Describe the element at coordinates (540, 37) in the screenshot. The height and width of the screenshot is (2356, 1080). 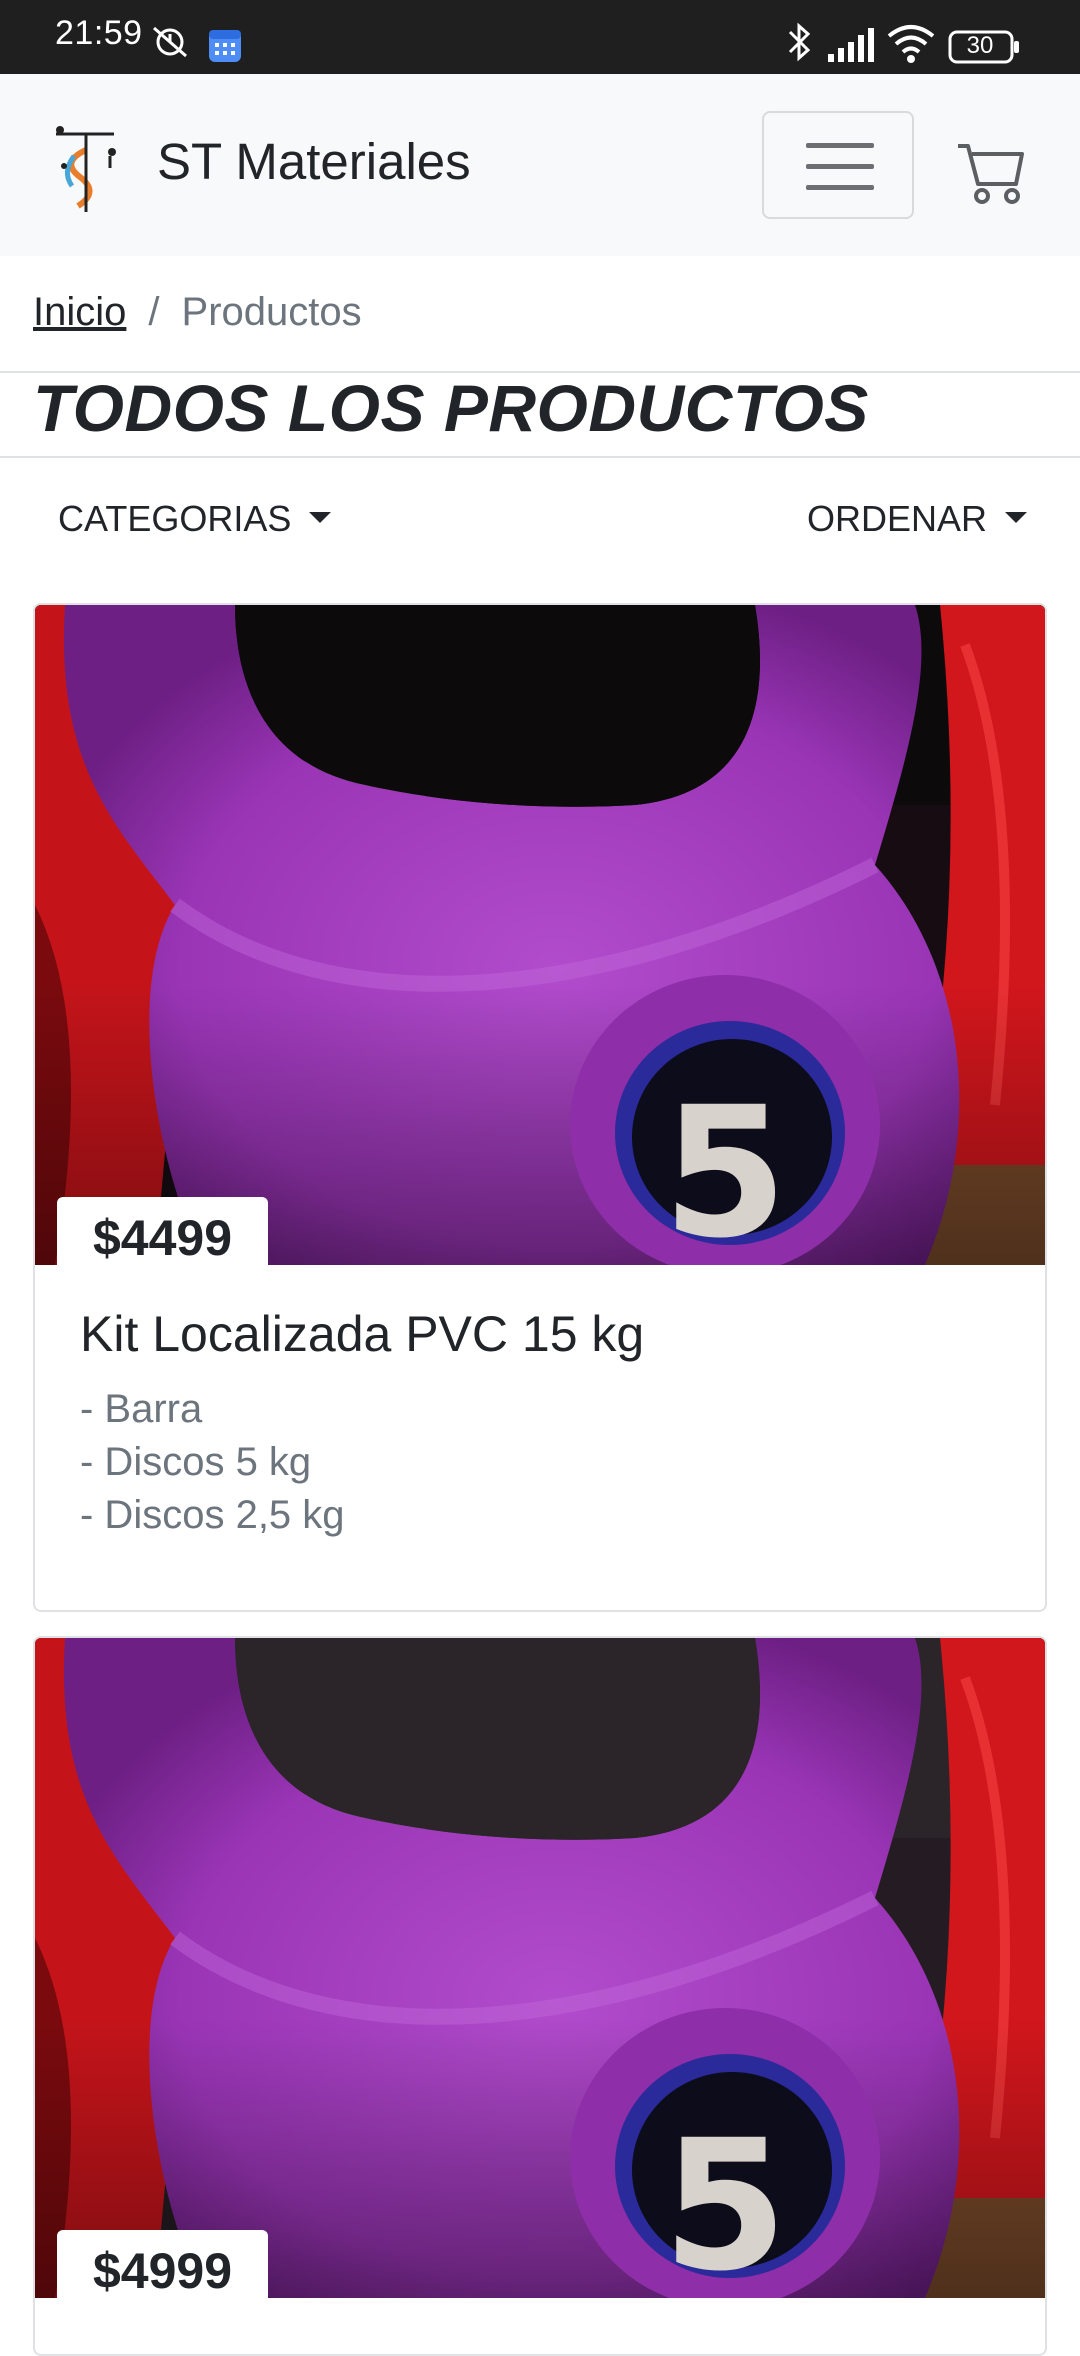
I see `status-bar: 21:59 30` at that location.